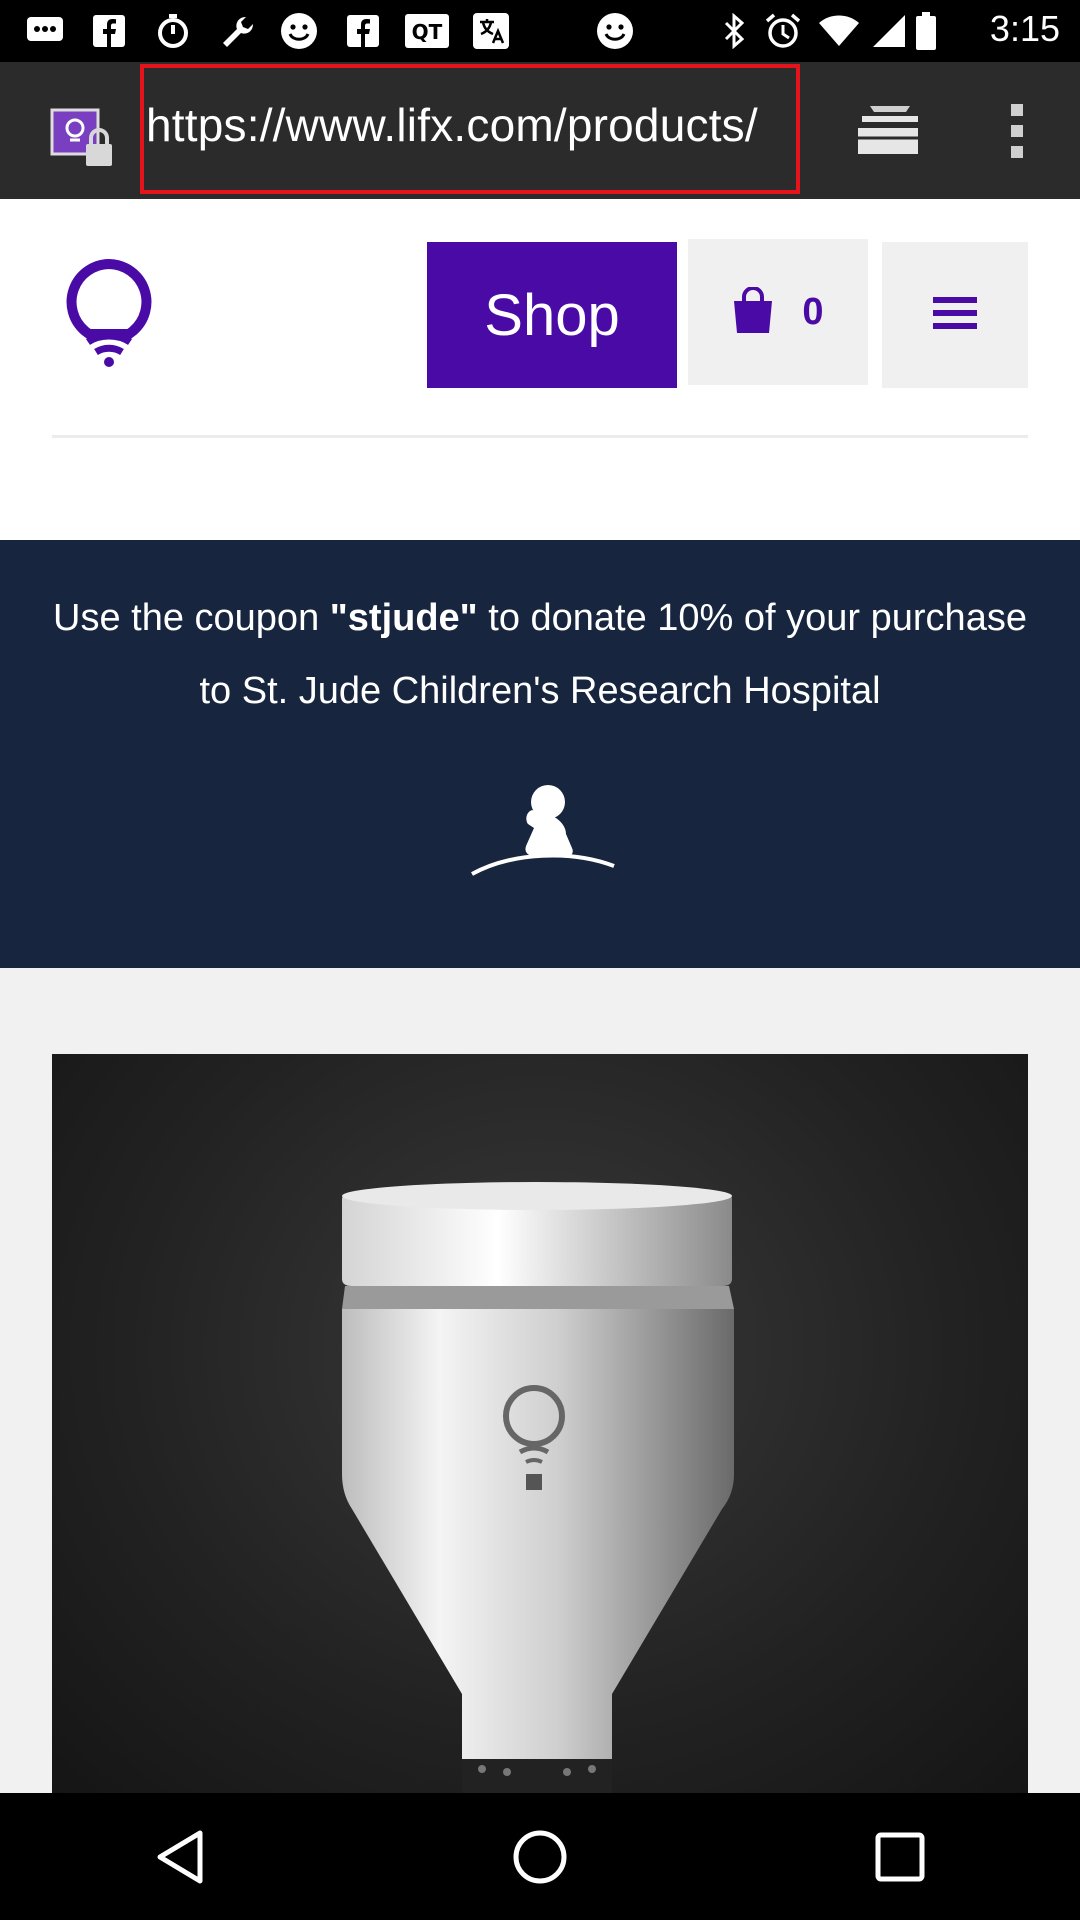 This screenshot has width=1080, height=1920. I want to click on url-text: https://www.lifx.com/products/, so click(452, 125).